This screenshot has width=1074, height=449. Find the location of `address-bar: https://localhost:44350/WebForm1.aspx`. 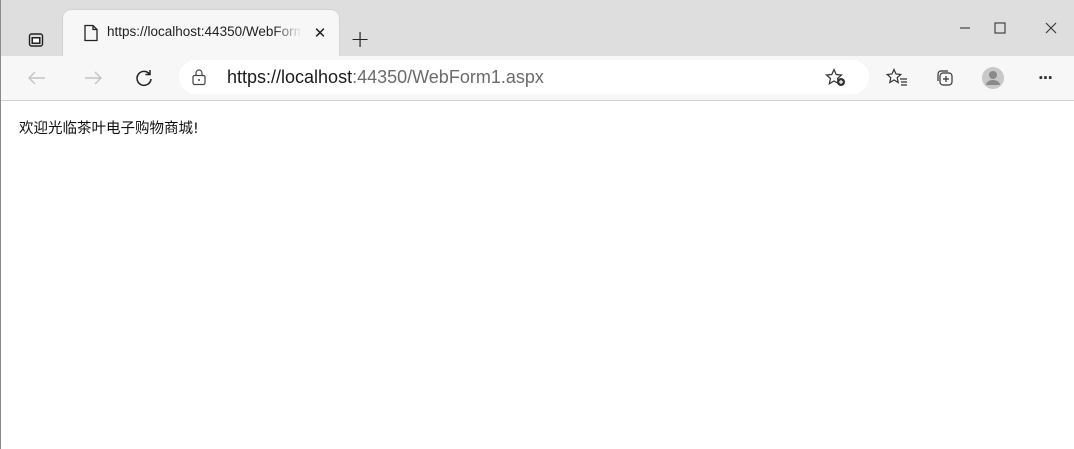

address-bar: https://localhost:44350/WebForm1.aspx is located at coordinates (524, 77).